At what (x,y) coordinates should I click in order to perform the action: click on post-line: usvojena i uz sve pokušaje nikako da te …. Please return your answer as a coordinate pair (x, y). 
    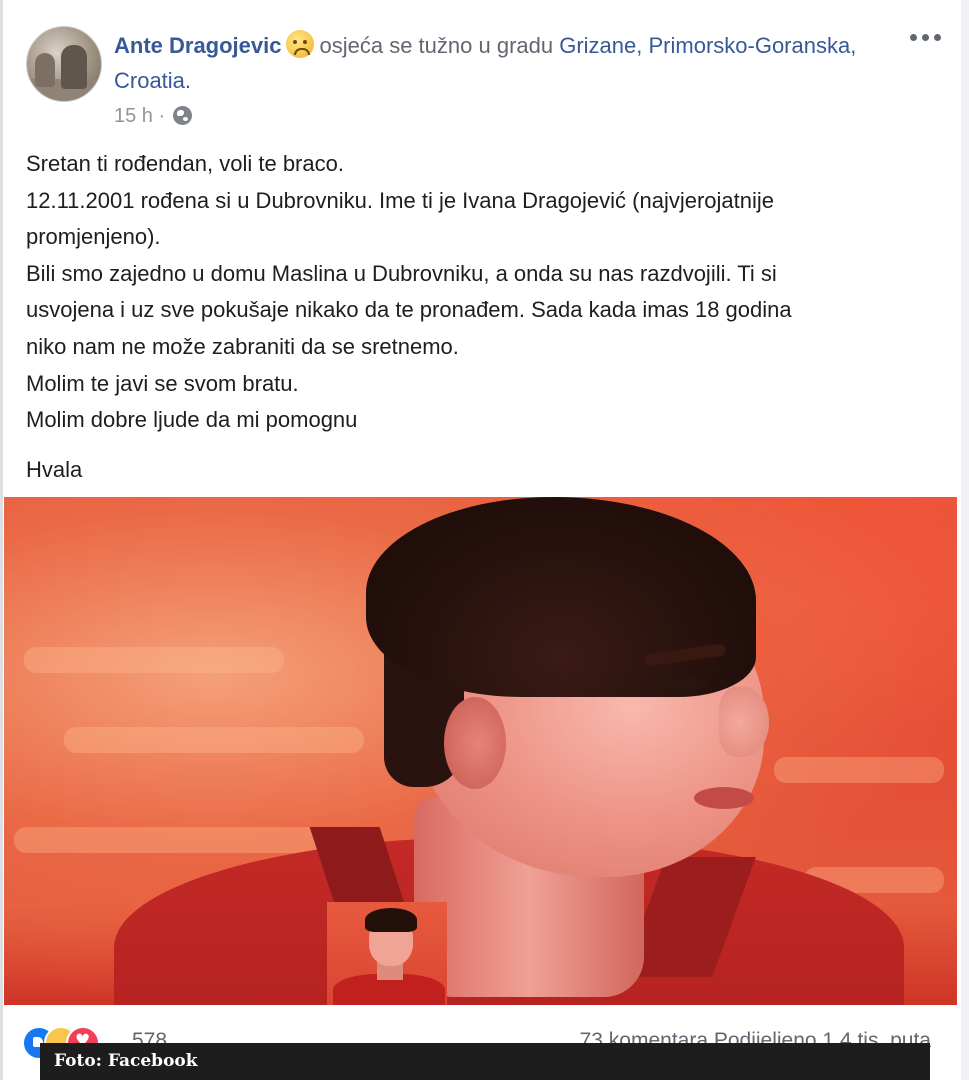
    Looking at the image, I should click on (409, 310).